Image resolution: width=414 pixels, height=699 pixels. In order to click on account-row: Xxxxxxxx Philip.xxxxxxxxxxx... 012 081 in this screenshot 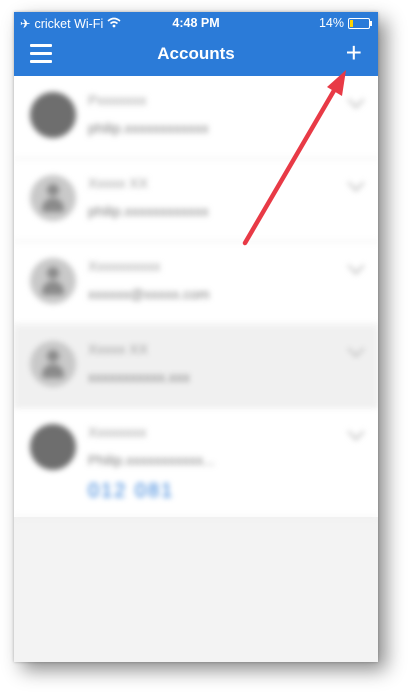, I will do `click(196, 462)`.